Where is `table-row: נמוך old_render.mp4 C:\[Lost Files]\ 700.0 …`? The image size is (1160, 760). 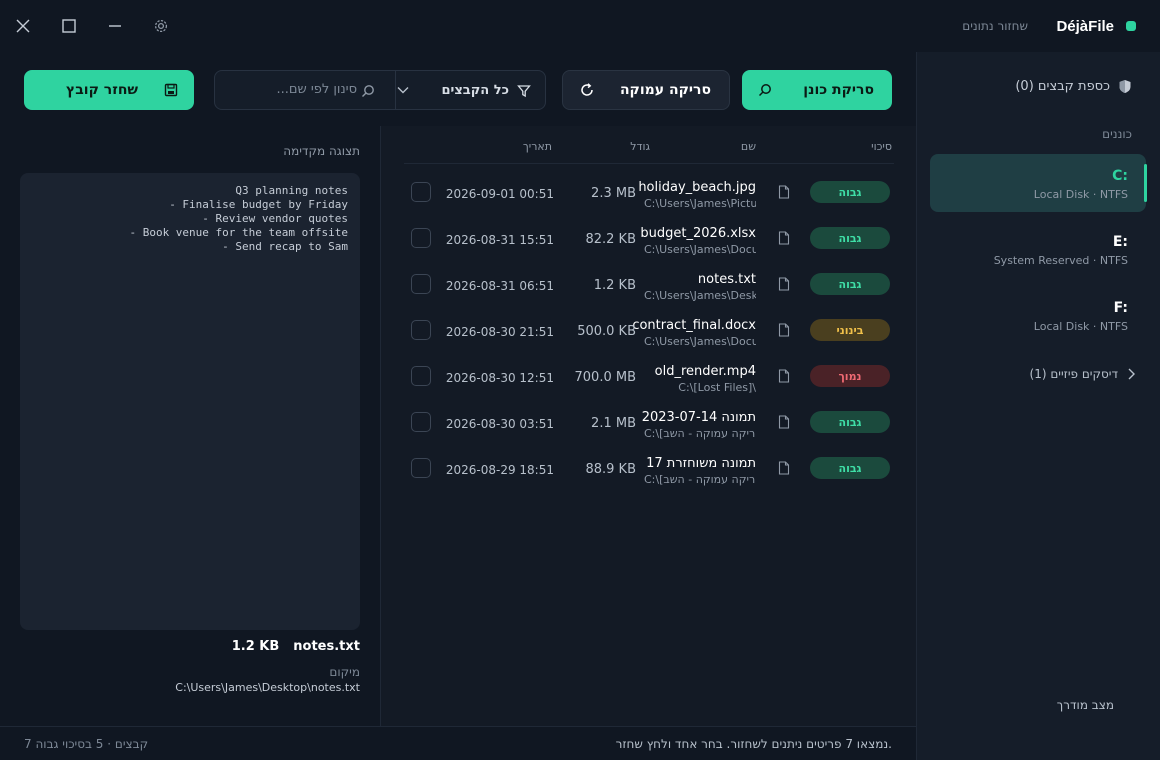 table-row: נמוך old_render.mp4 C:\[Lost Files]\ 700.0 … is located at coordinates (650, 376).